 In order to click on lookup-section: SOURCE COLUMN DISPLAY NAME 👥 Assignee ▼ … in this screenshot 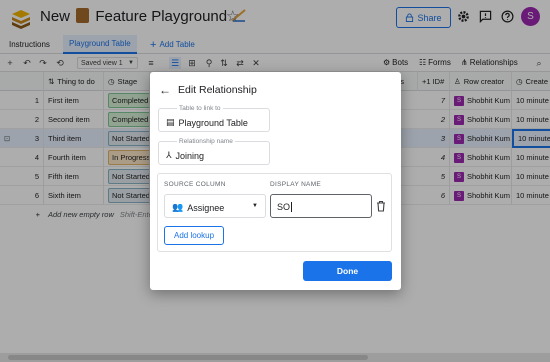, I will do `click(274, 212)`.